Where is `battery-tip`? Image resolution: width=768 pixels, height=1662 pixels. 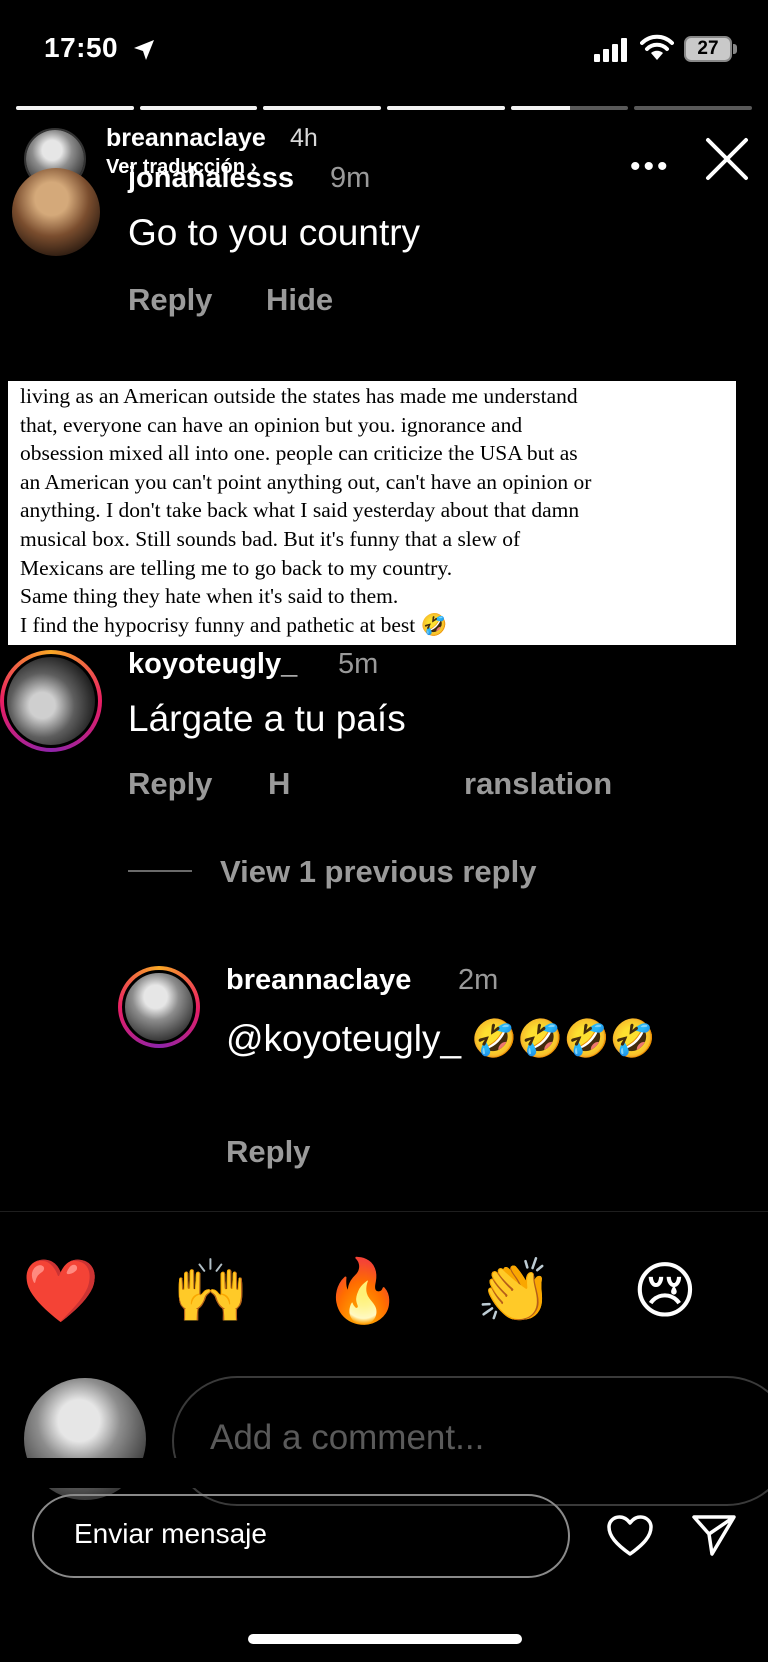
battery-tip is located at coordinates (735, 49).